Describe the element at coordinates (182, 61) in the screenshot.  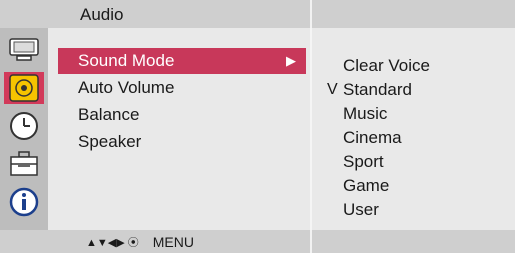
I see `menu-item-sound-mode: Sound Mode ▶` at that location.